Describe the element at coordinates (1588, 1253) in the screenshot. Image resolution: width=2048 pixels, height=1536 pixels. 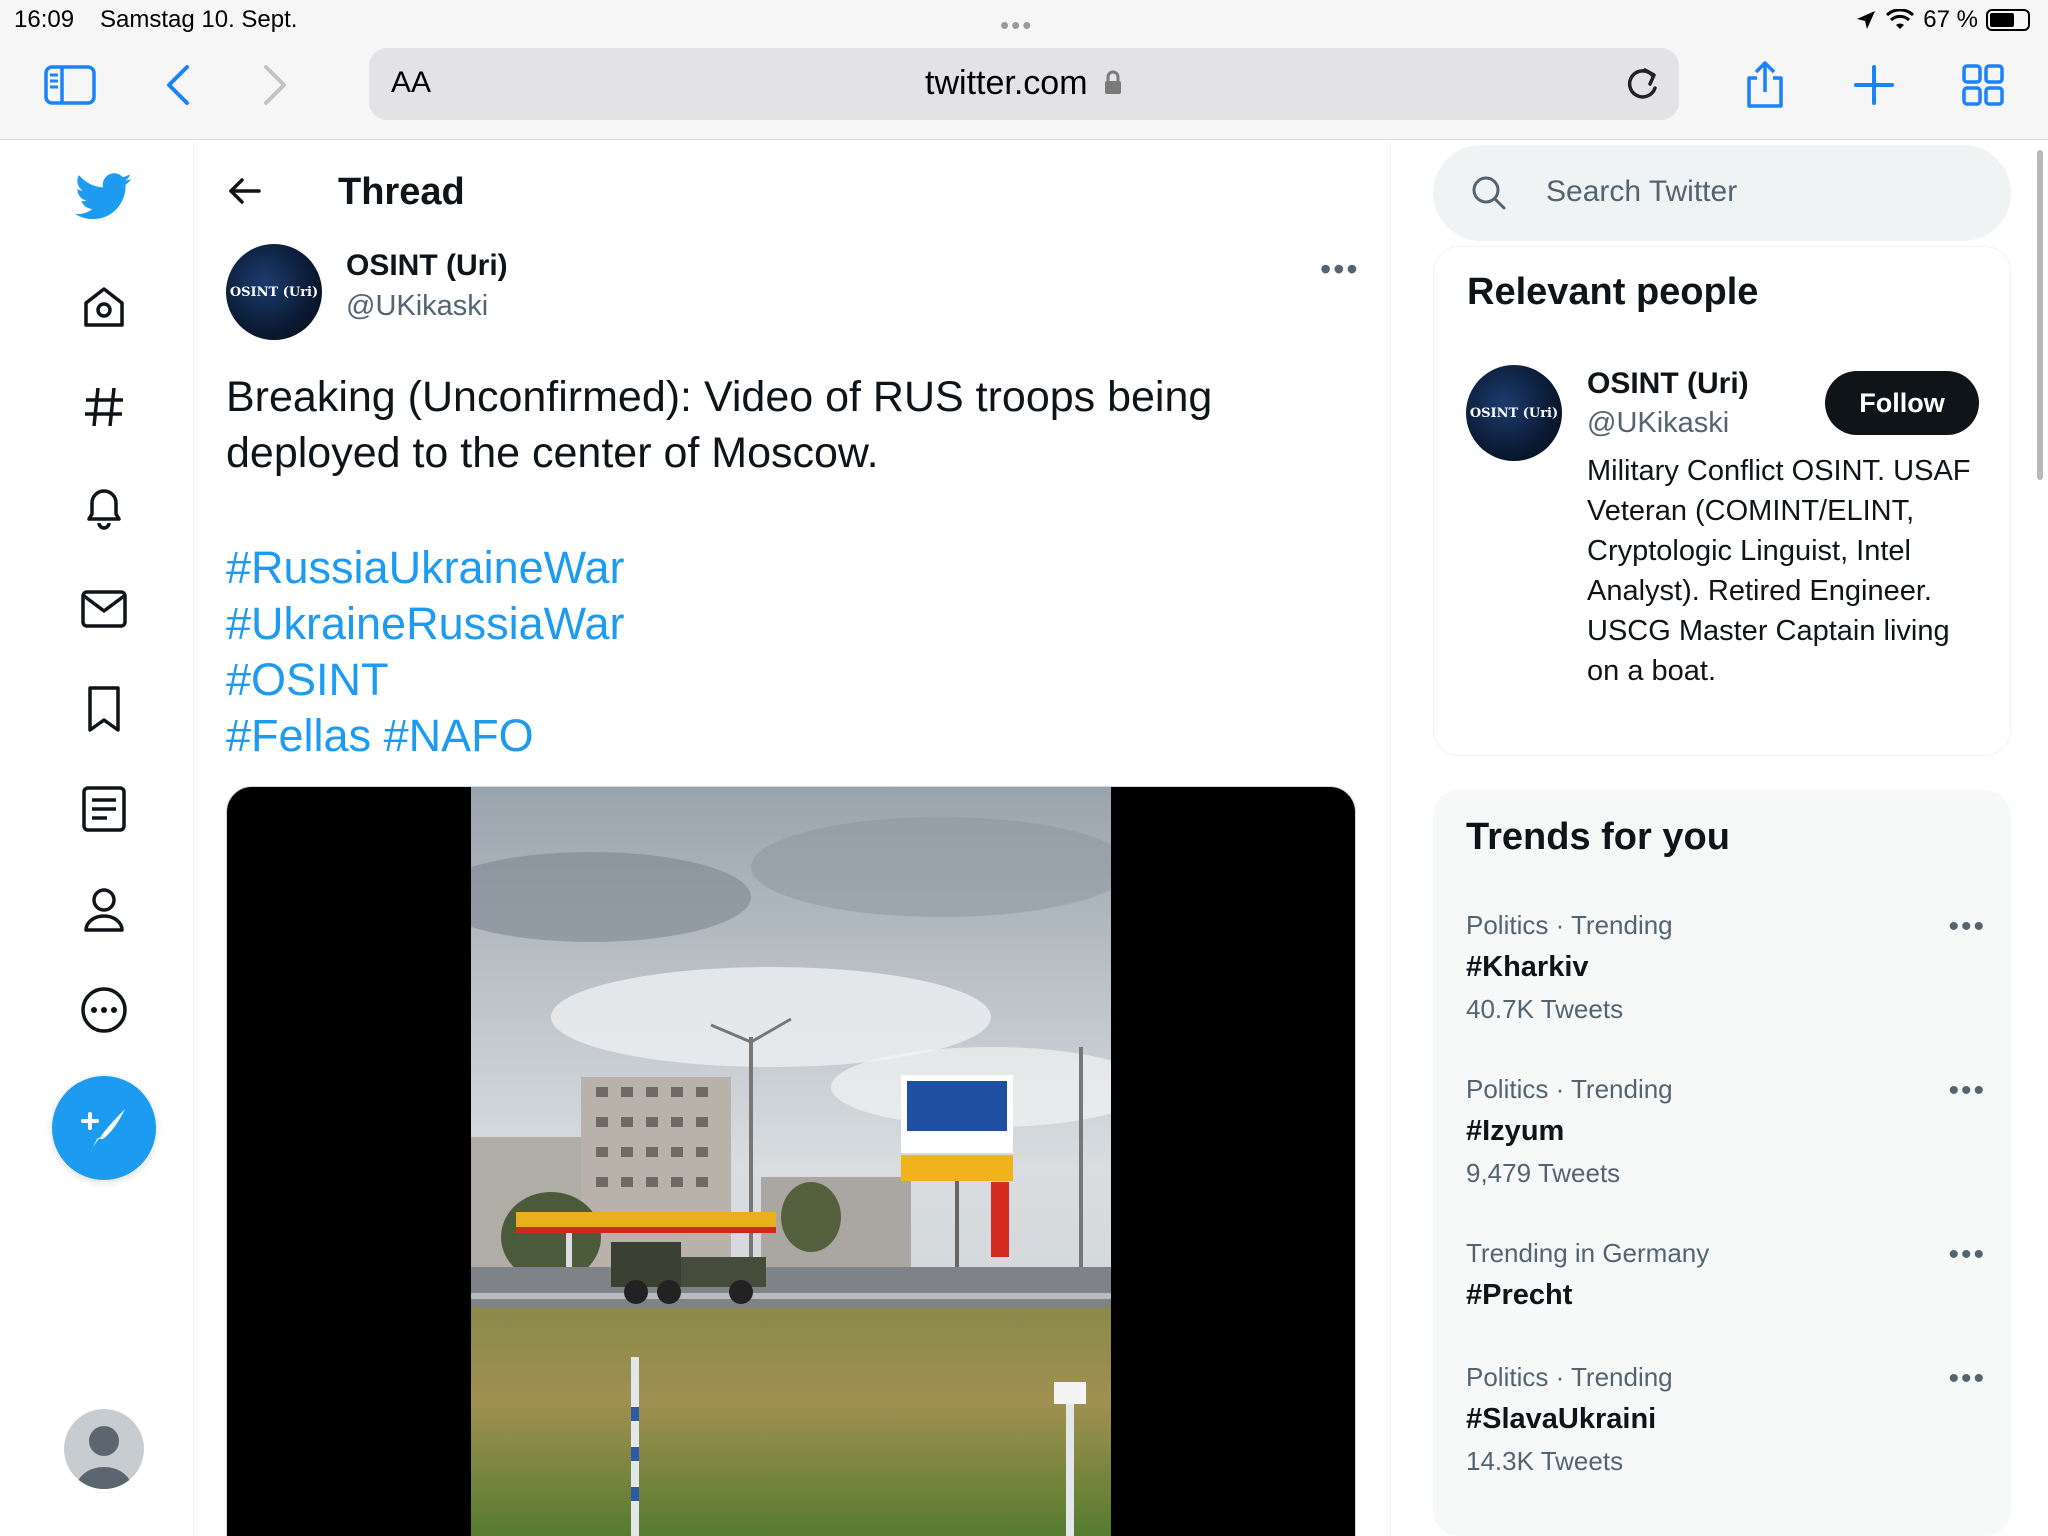
I see `trend-category: Trending in Germany` at that location.